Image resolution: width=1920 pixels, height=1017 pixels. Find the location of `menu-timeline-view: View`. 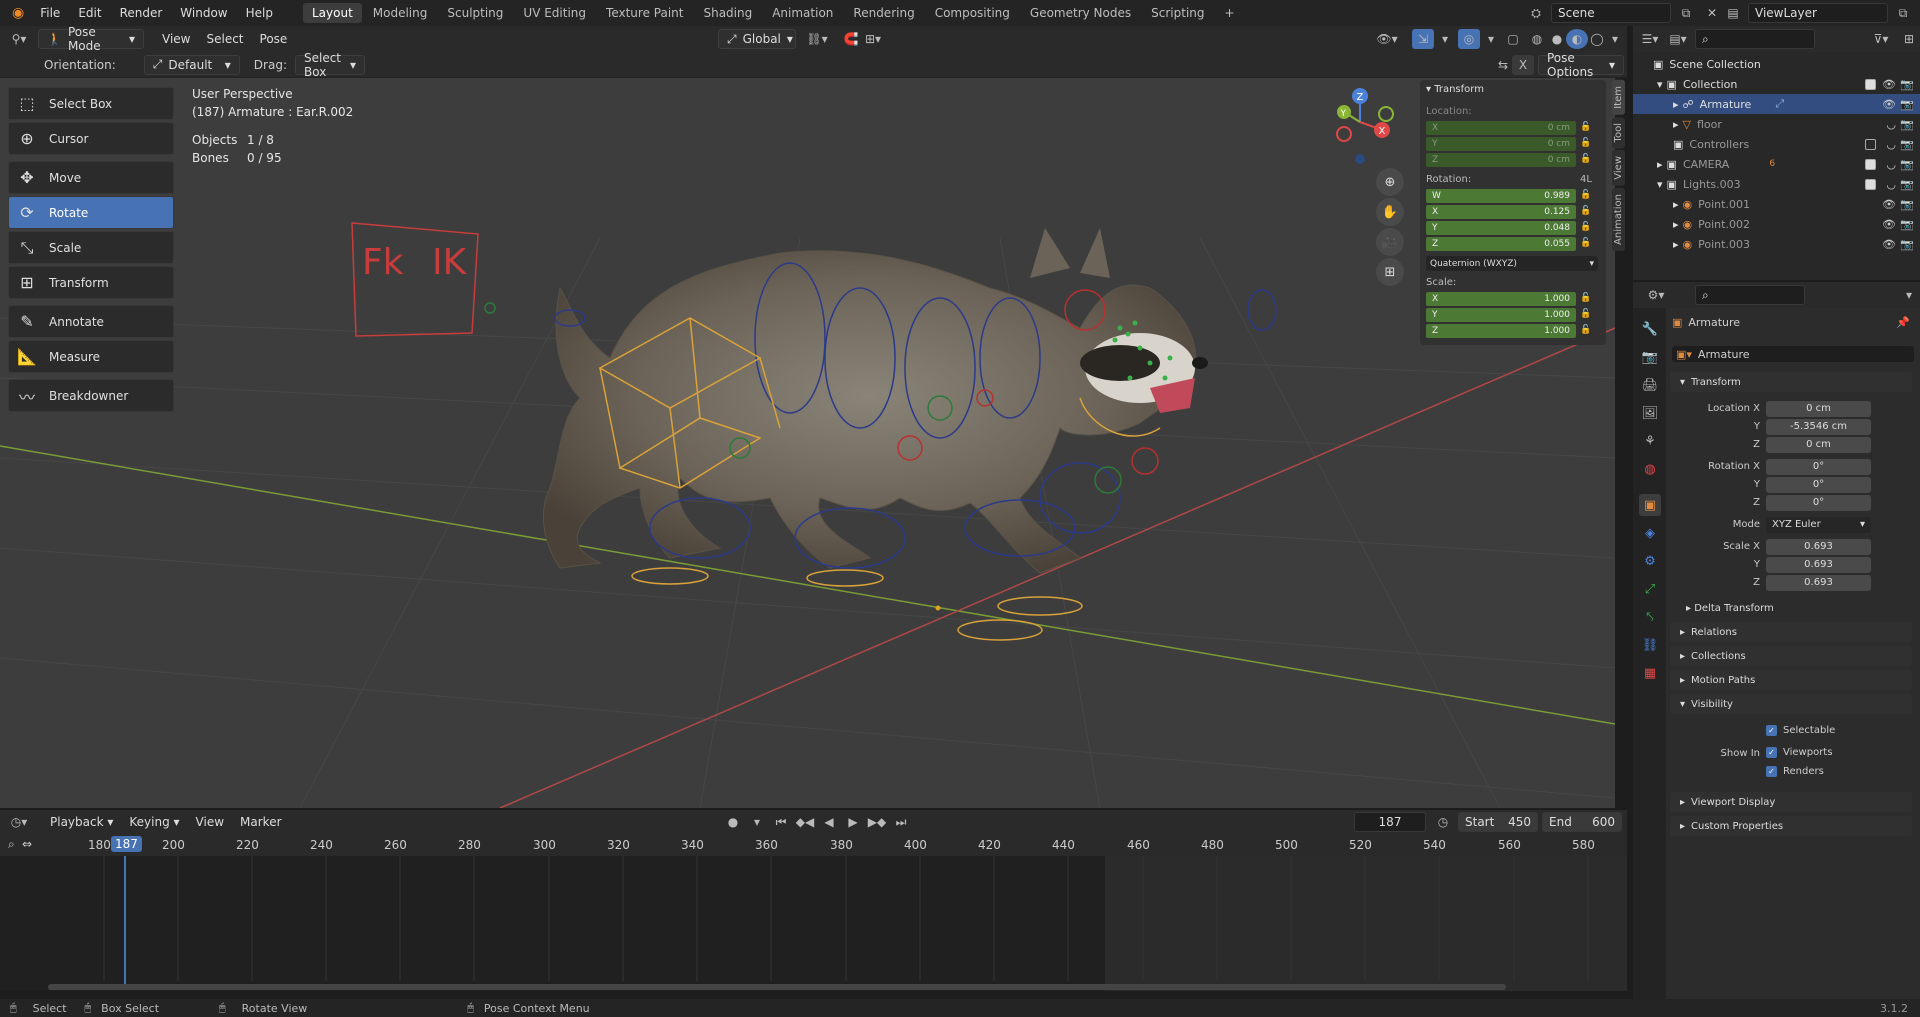

menu-timeline-view: View is located at coordinates (210, 822).